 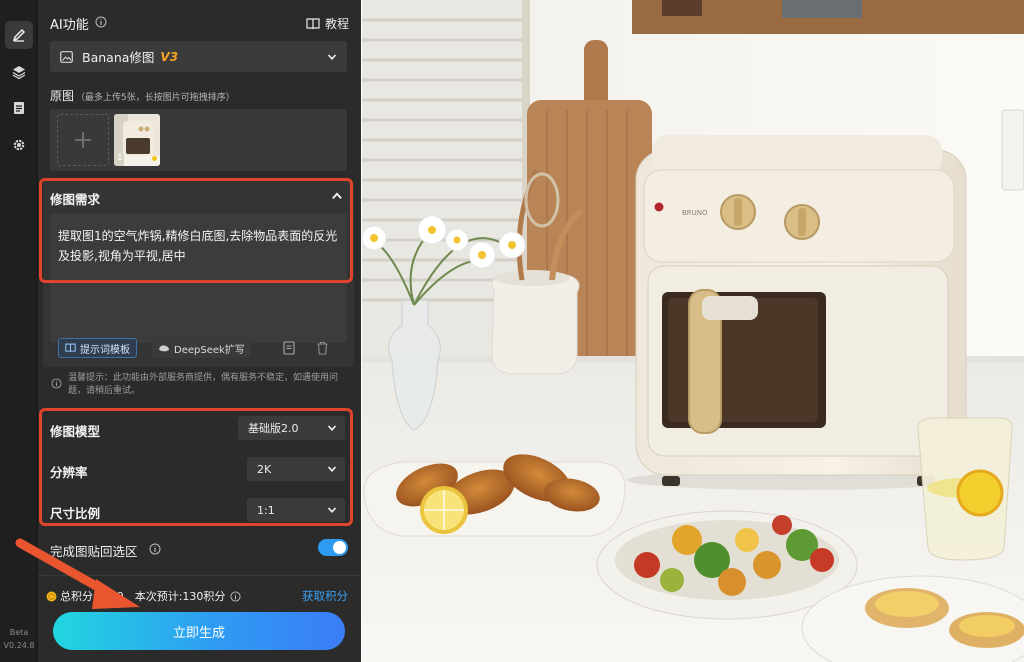 What do you see at coordinates (695, 213) in the screenshot?
I see `svg-text: BRUNO` at bounding box center [695, 213].